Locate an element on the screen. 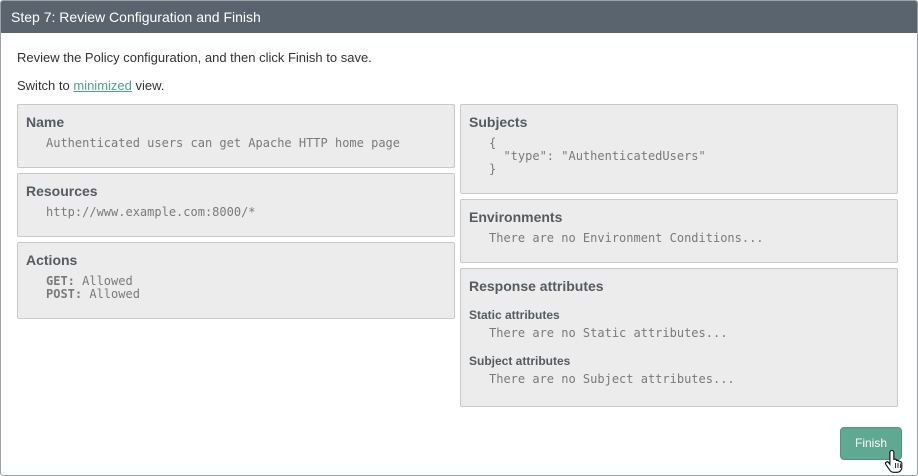  resources-box: Resources http://www.example.com:8000/* is located at coordinates (236, 205).